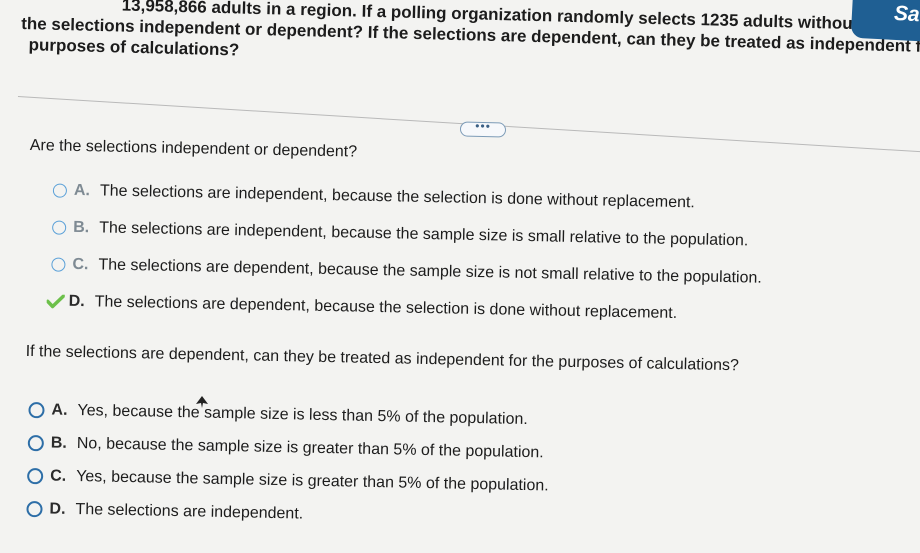 The image size is (920, 553). What do you see at coordinates (483, 128) in the screenshot?
I see `more-options-button: •••` at bounding box center [483, 128].